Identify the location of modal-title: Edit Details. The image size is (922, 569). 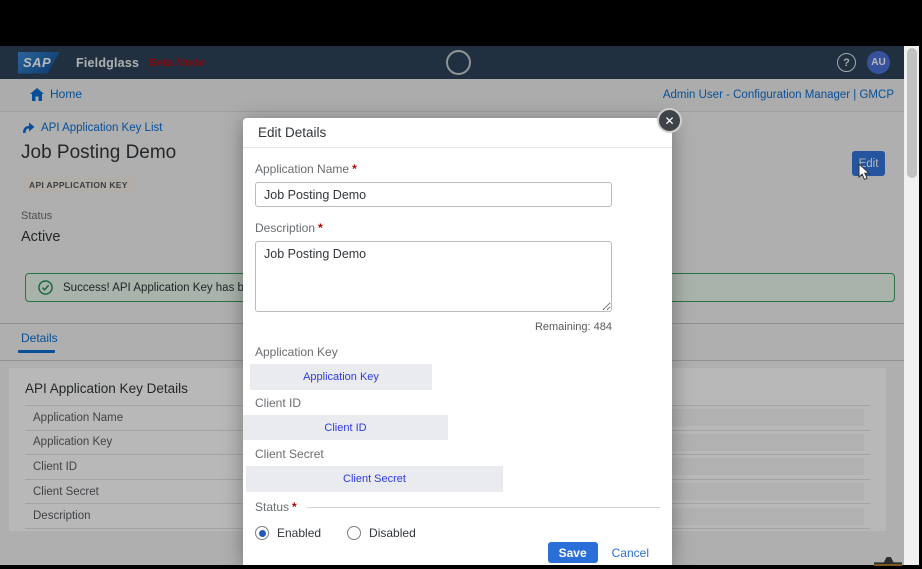
(292, 132).